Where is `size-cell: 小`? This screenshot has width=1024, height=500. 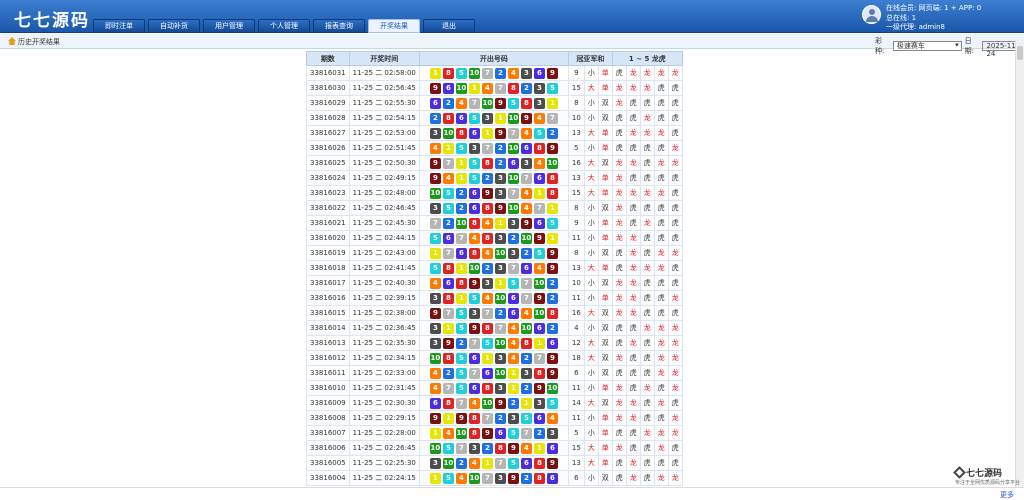
size-cell: 小 is located at coordinates (591, 478).